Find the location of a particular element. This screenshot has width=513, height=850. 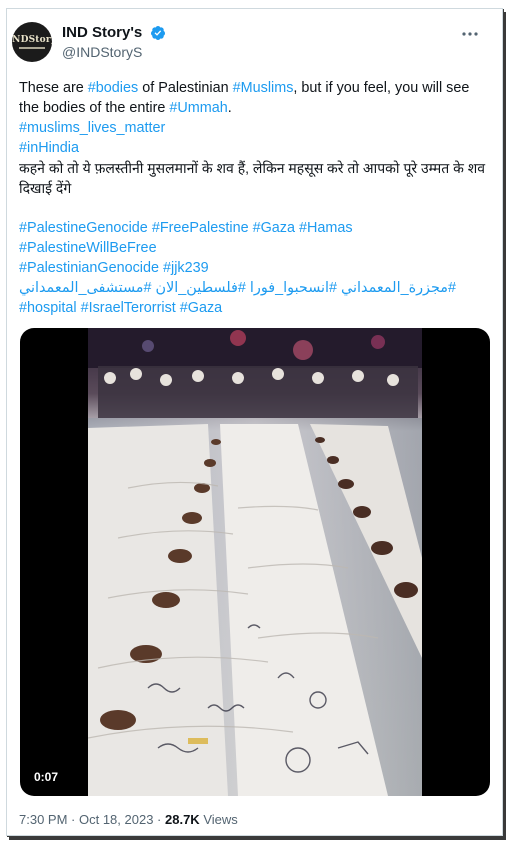

author-names: IND Story's @INDStoryS is located at coordinates (114, 42).